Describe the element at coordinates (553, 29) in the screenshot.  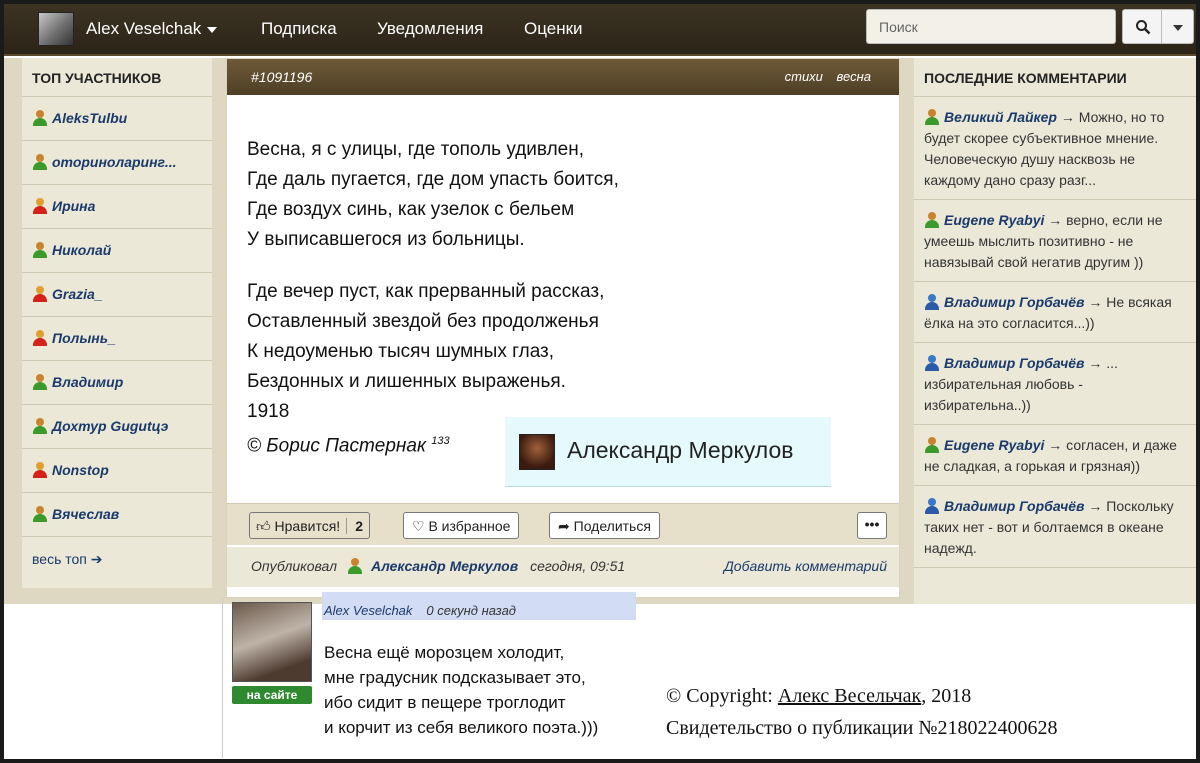
I see `nav-ratings: Оценки` at that location.